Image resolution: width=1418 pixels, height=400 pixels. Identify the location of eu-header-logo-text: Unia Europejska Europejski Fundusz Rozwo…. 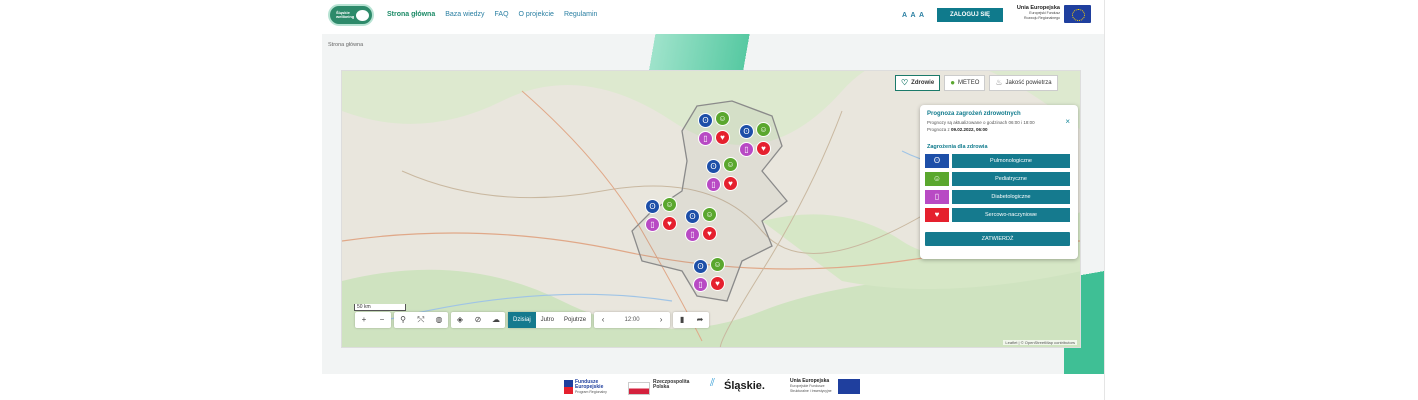
(1034, 12).